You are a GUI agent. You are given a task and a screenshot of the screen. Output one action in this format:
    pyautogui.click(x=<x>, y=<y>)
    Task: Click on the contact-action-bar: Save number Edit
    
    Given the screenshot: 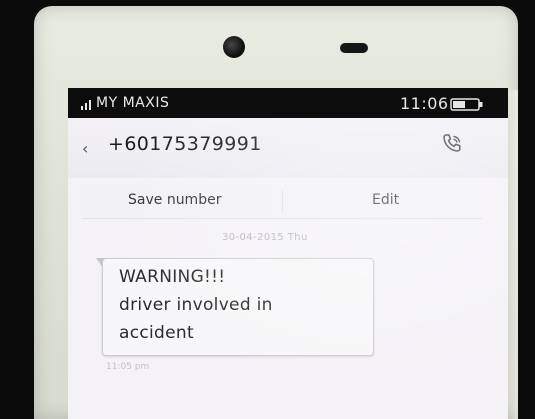 What is the action you would take?
    pyautogui.click(x=282, y=201)
    